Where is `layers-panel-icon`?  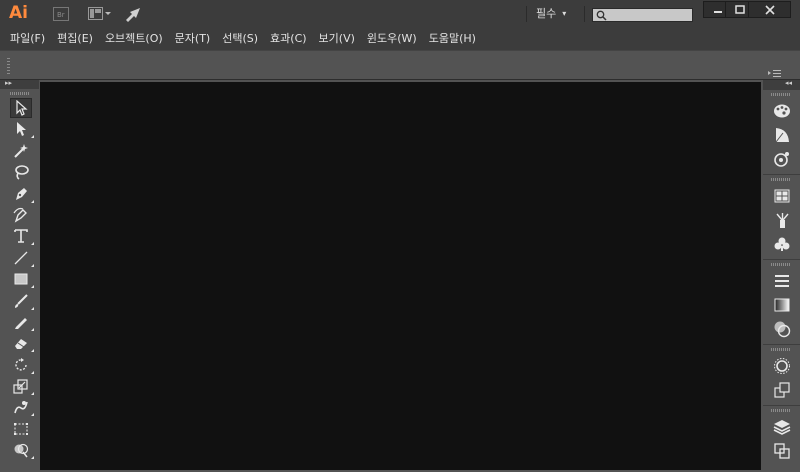 layers-panel-icon is located at coordinates (781, 427).